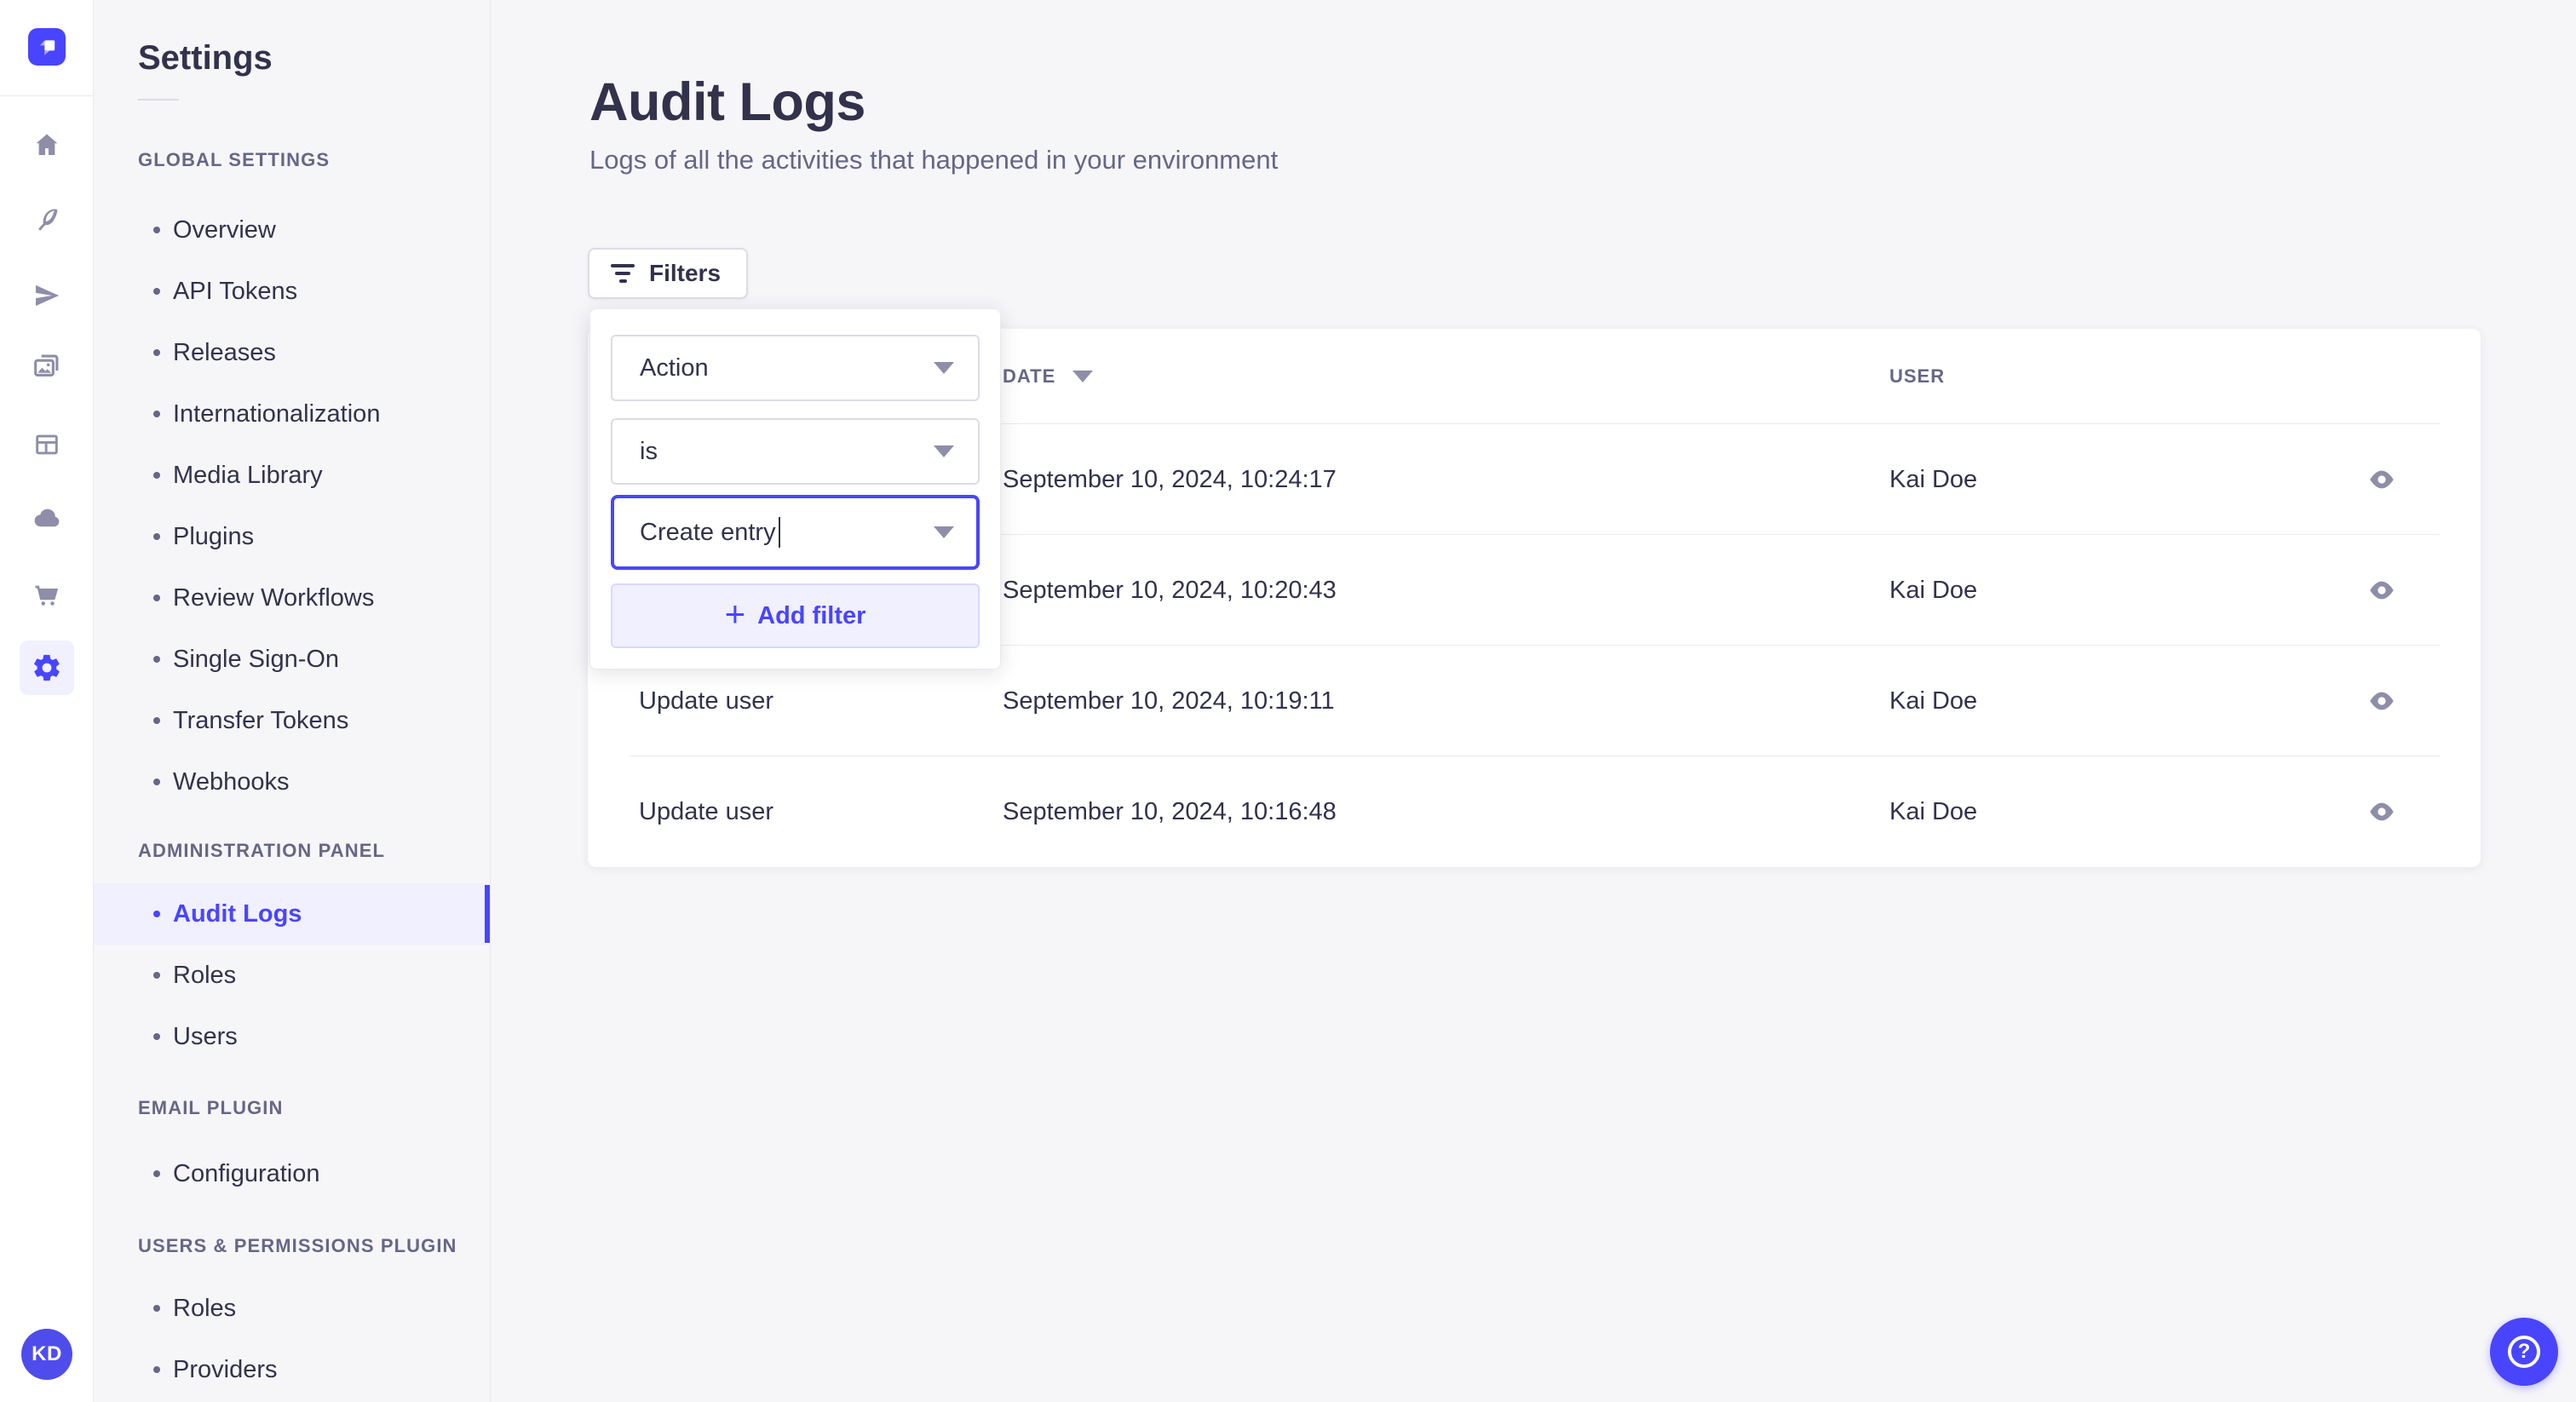 The height and width of the screenshot is (1402, 2576). I want to click on sidebar-item-api-tokens: API Tokens, so click(292, 291).